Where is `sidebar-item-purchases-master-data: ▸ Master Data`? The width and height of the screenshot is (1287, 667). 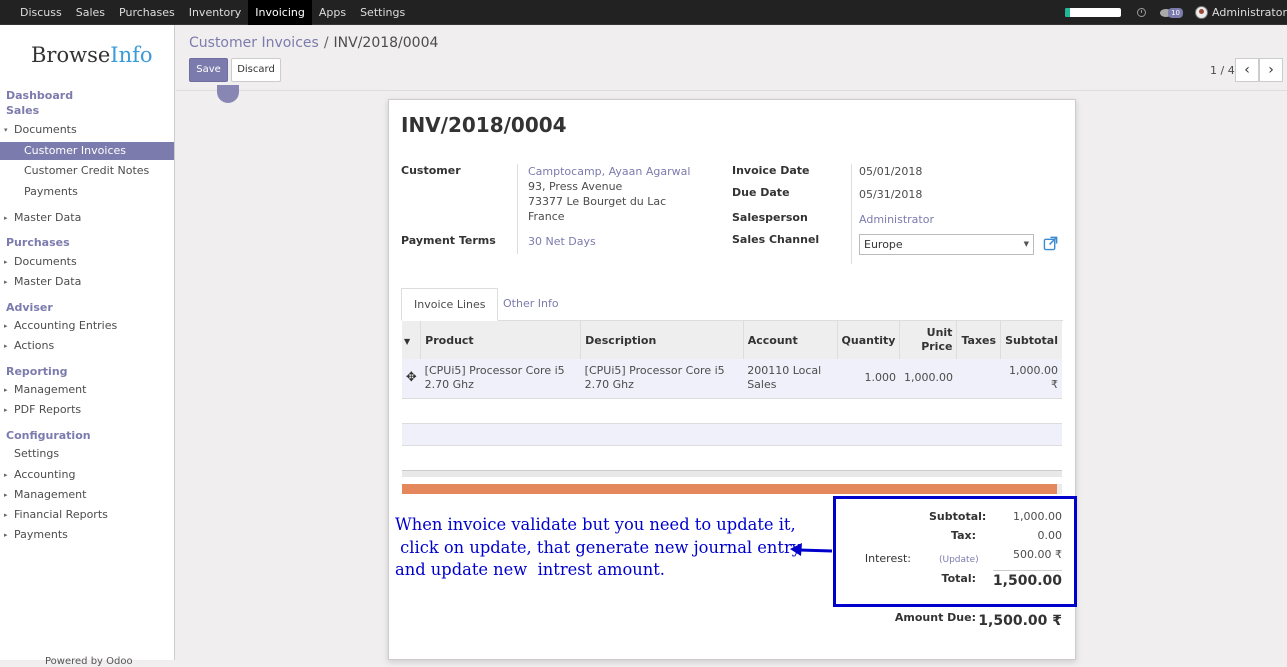
sidebar-item-purchases-master-data: ▸ Master Data is located at coordinates (87, 282).